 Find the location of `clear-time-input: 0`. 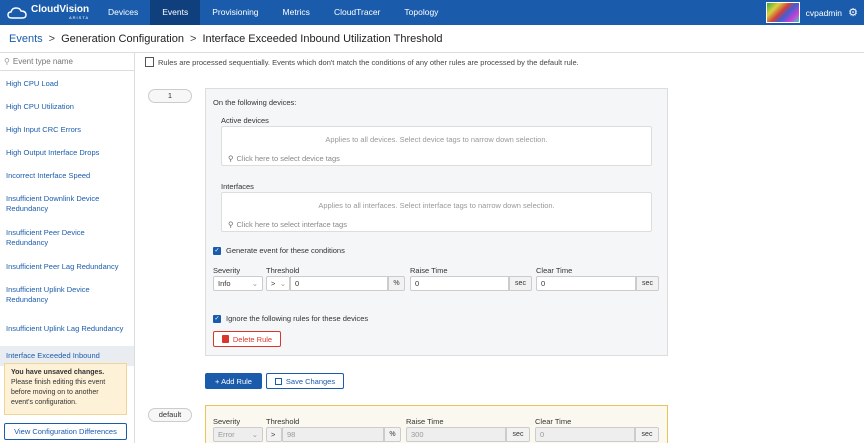

clear-time-input: 0 is located at coordinates (586, 283).